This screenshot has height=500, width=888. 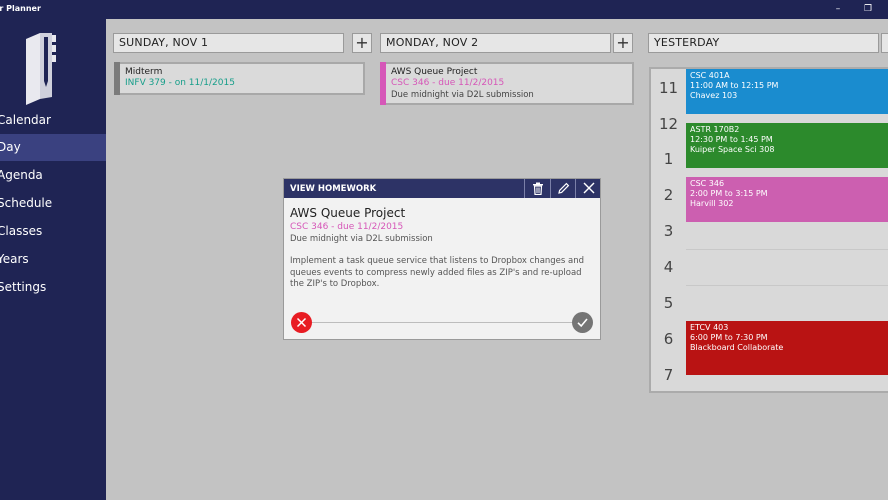 I want to click on app-title: er Planner, so click(x=20, y=8).